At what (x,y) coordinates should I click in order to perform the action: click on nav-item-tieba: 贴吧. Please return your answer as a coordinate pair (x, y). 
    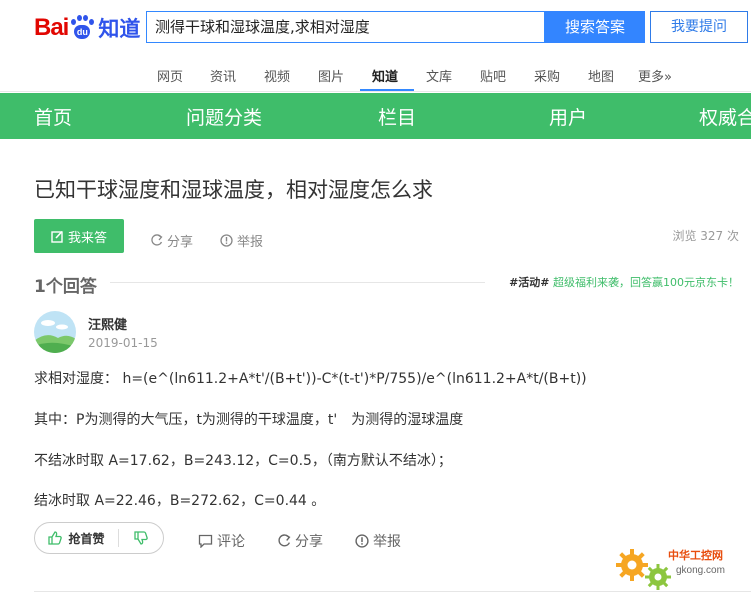
    Looking at the image, I should click on (493, 75).